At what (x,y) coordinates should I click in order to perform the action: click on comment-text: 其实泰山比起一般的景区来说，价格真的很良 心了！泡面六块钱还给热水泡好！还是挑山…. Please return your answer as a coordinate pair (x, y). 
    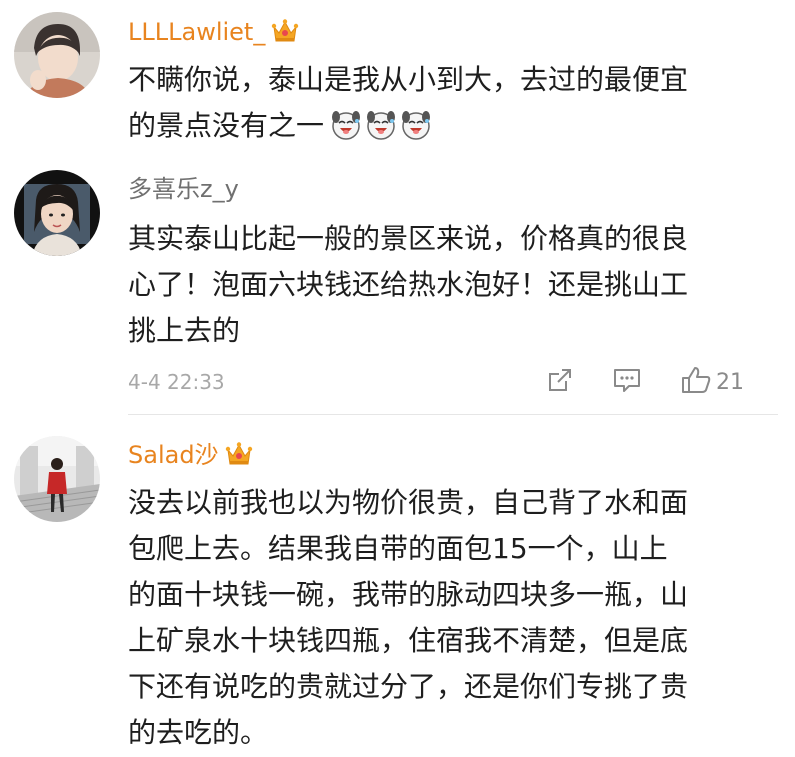
    Looking at the image, I should click on (408, 284).